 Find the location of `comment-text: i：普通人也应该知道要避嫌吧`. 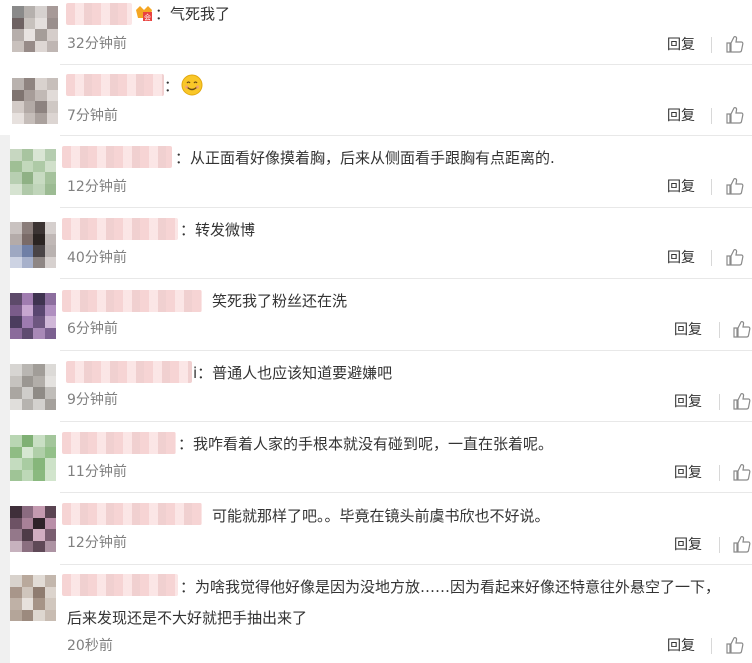

comment-text: i：普通人也应该知道要避嫌吧 is located at coordinates (293, 373).